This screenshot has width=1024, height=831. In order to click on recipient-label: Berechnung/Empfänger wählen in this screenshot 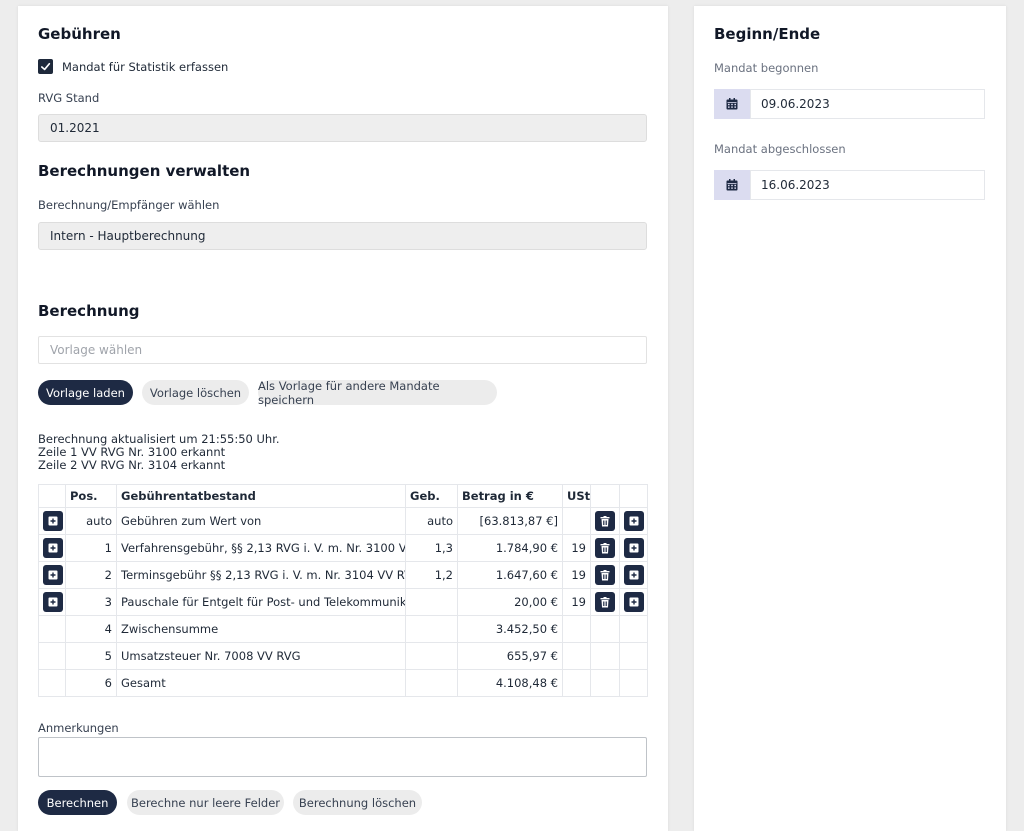, I will do `click(129, 205)`.